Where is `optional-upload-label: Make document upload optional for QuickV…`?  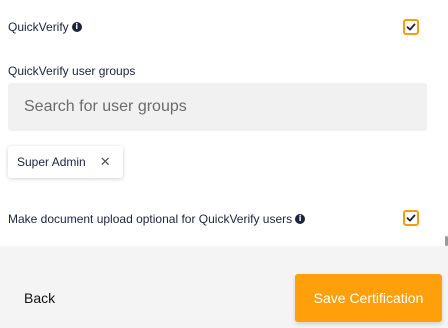
optional-upload-label: Make document upload optional for QuickV… is located at coordinates (150, 219).